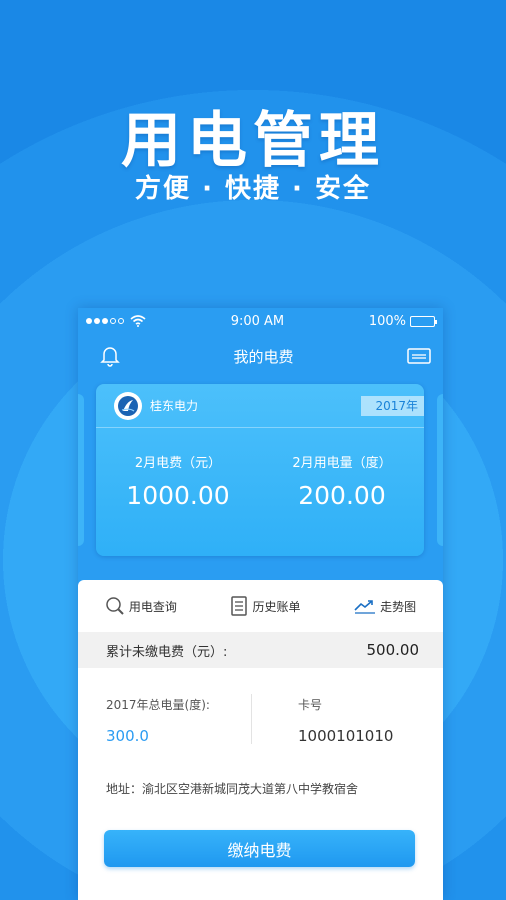  I want to click on card-icon, so click(419, 356).